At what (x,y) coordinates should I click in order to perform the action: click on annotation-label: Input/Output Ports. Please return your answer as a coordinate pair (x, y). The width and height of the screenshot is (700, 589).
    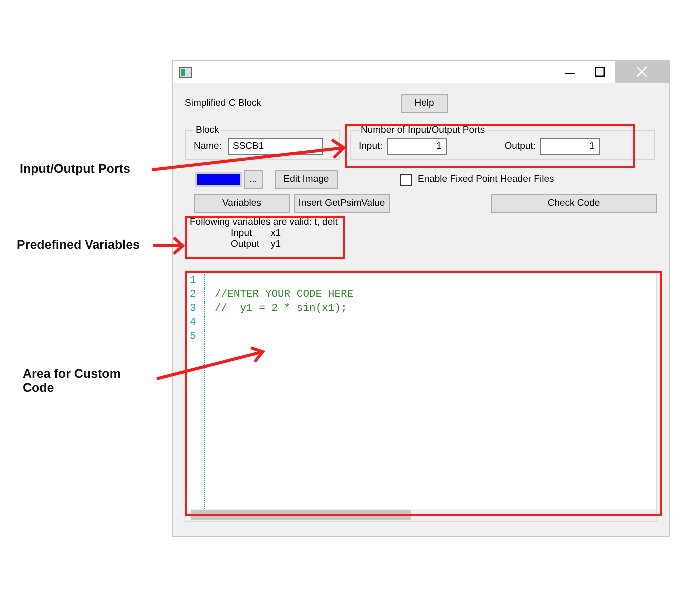
    Looking at the image, I should click on (76, 169).